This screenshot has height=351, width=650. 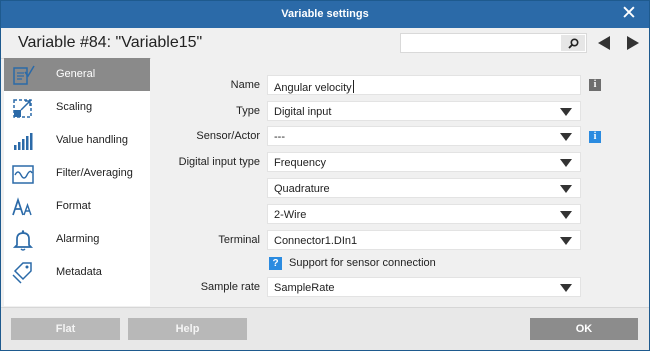 I want to click on tags-icon, so click(x=22, y=273).